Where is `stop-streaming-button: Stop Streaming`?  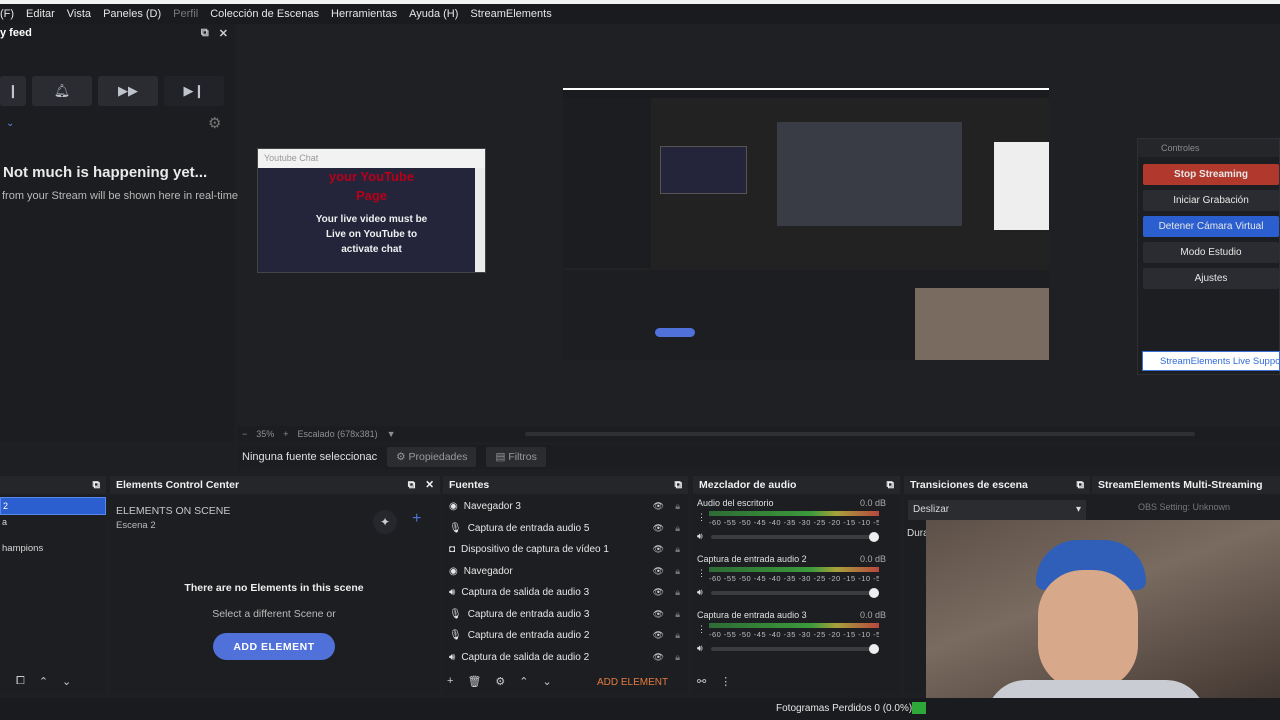 stop-streaming-button: Stop Streaming is located at coordinates (1211, 174).